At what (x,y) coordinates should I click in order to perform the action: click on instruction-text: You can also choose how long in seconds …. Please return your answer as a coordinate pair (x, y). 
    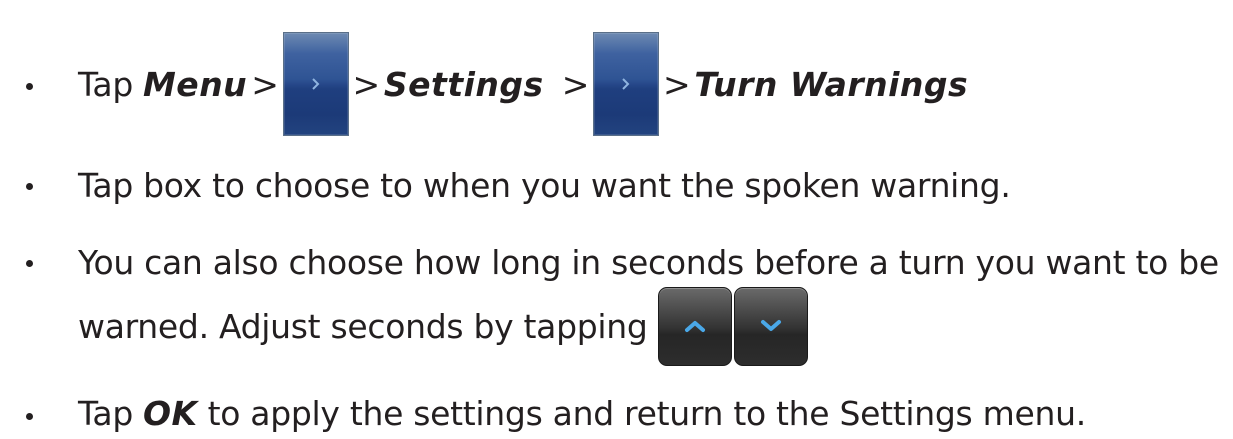
    Looking at the image, I should click on (648, 262).